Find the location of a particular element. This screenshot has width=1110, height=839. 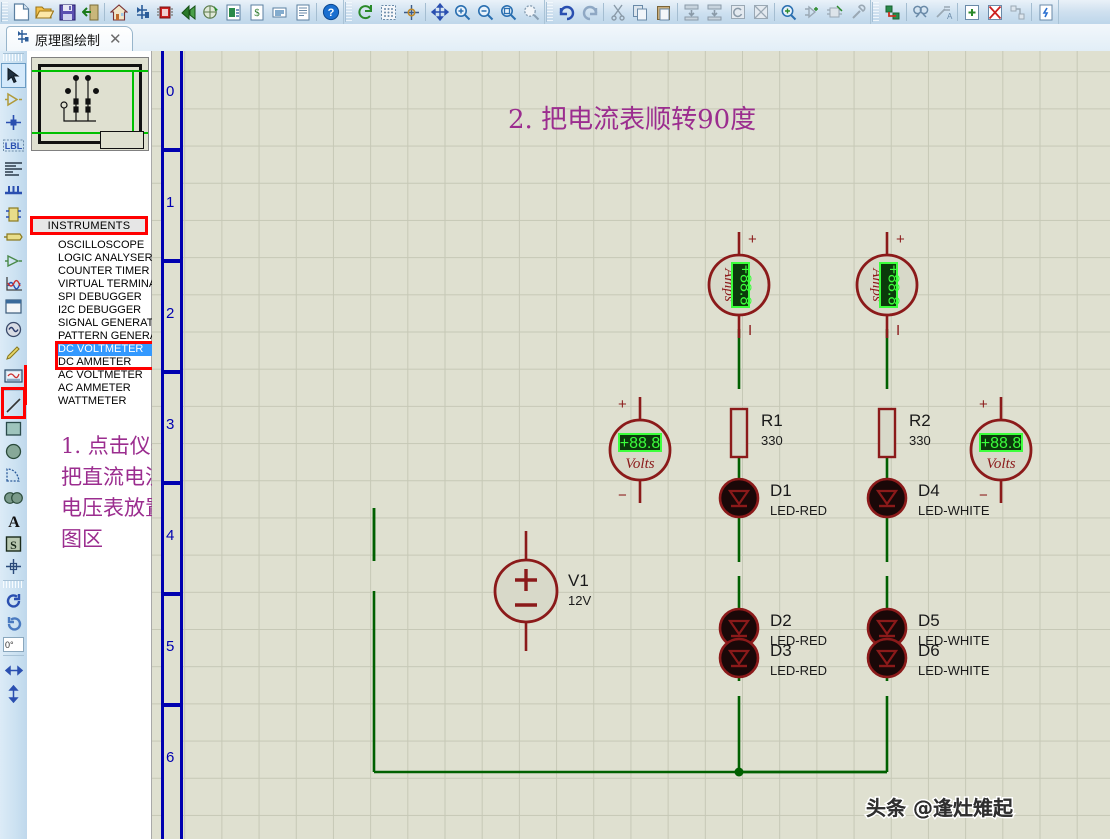

device-pin-mode-icon is located at coordinates (13, 260).